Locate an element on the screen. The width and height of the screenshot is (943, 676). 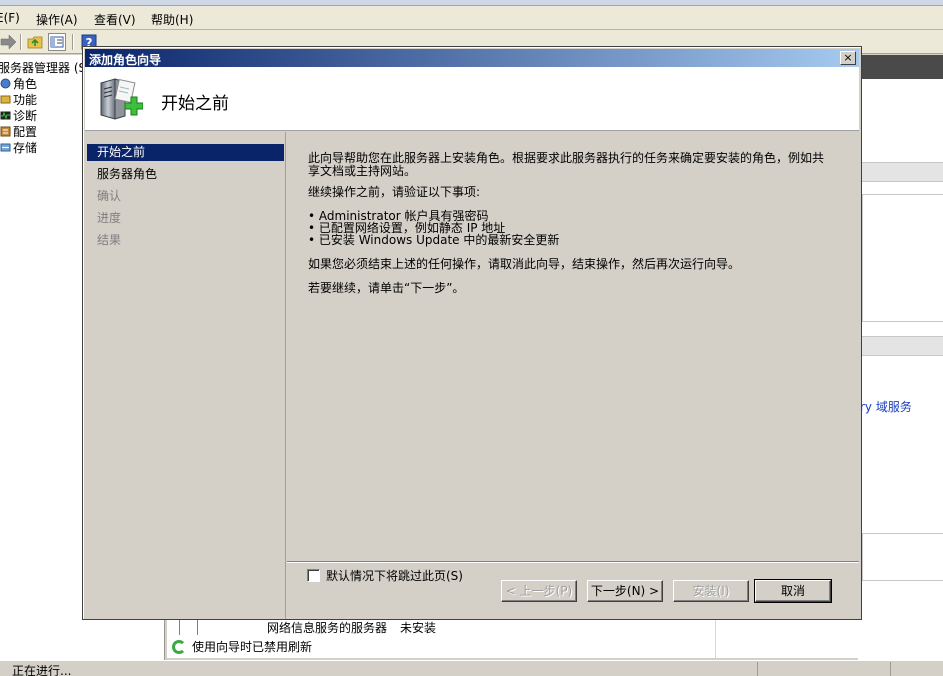
tree-item-diagnostics: 诊断 is located at coordinates (18, 115).